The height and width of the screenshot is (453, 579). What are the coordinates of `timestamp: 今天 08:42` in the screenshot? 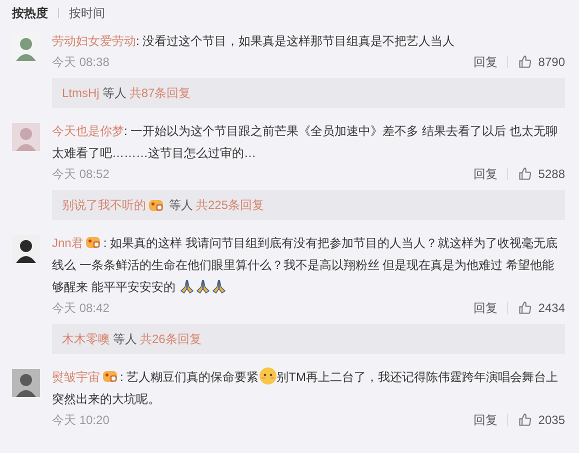 It's located at (81, 308).